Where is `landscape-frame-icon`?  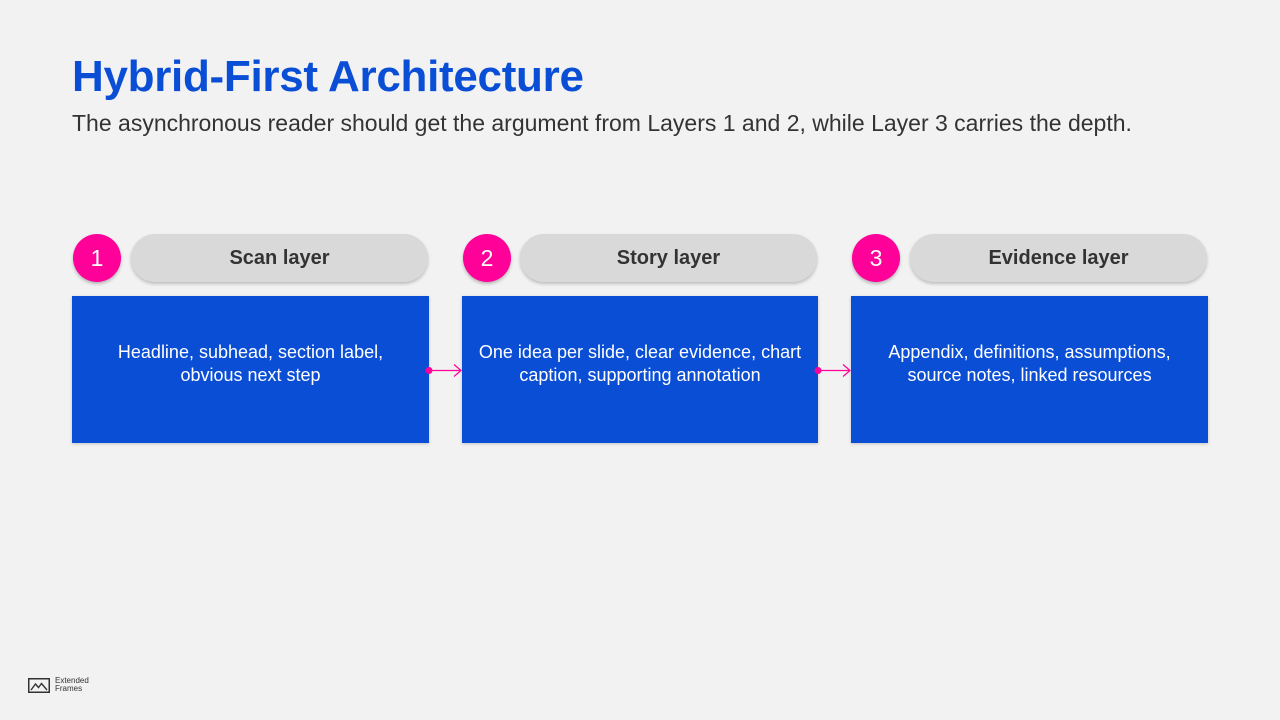 landscape-frame-icon is located at coordinates (39, 685).